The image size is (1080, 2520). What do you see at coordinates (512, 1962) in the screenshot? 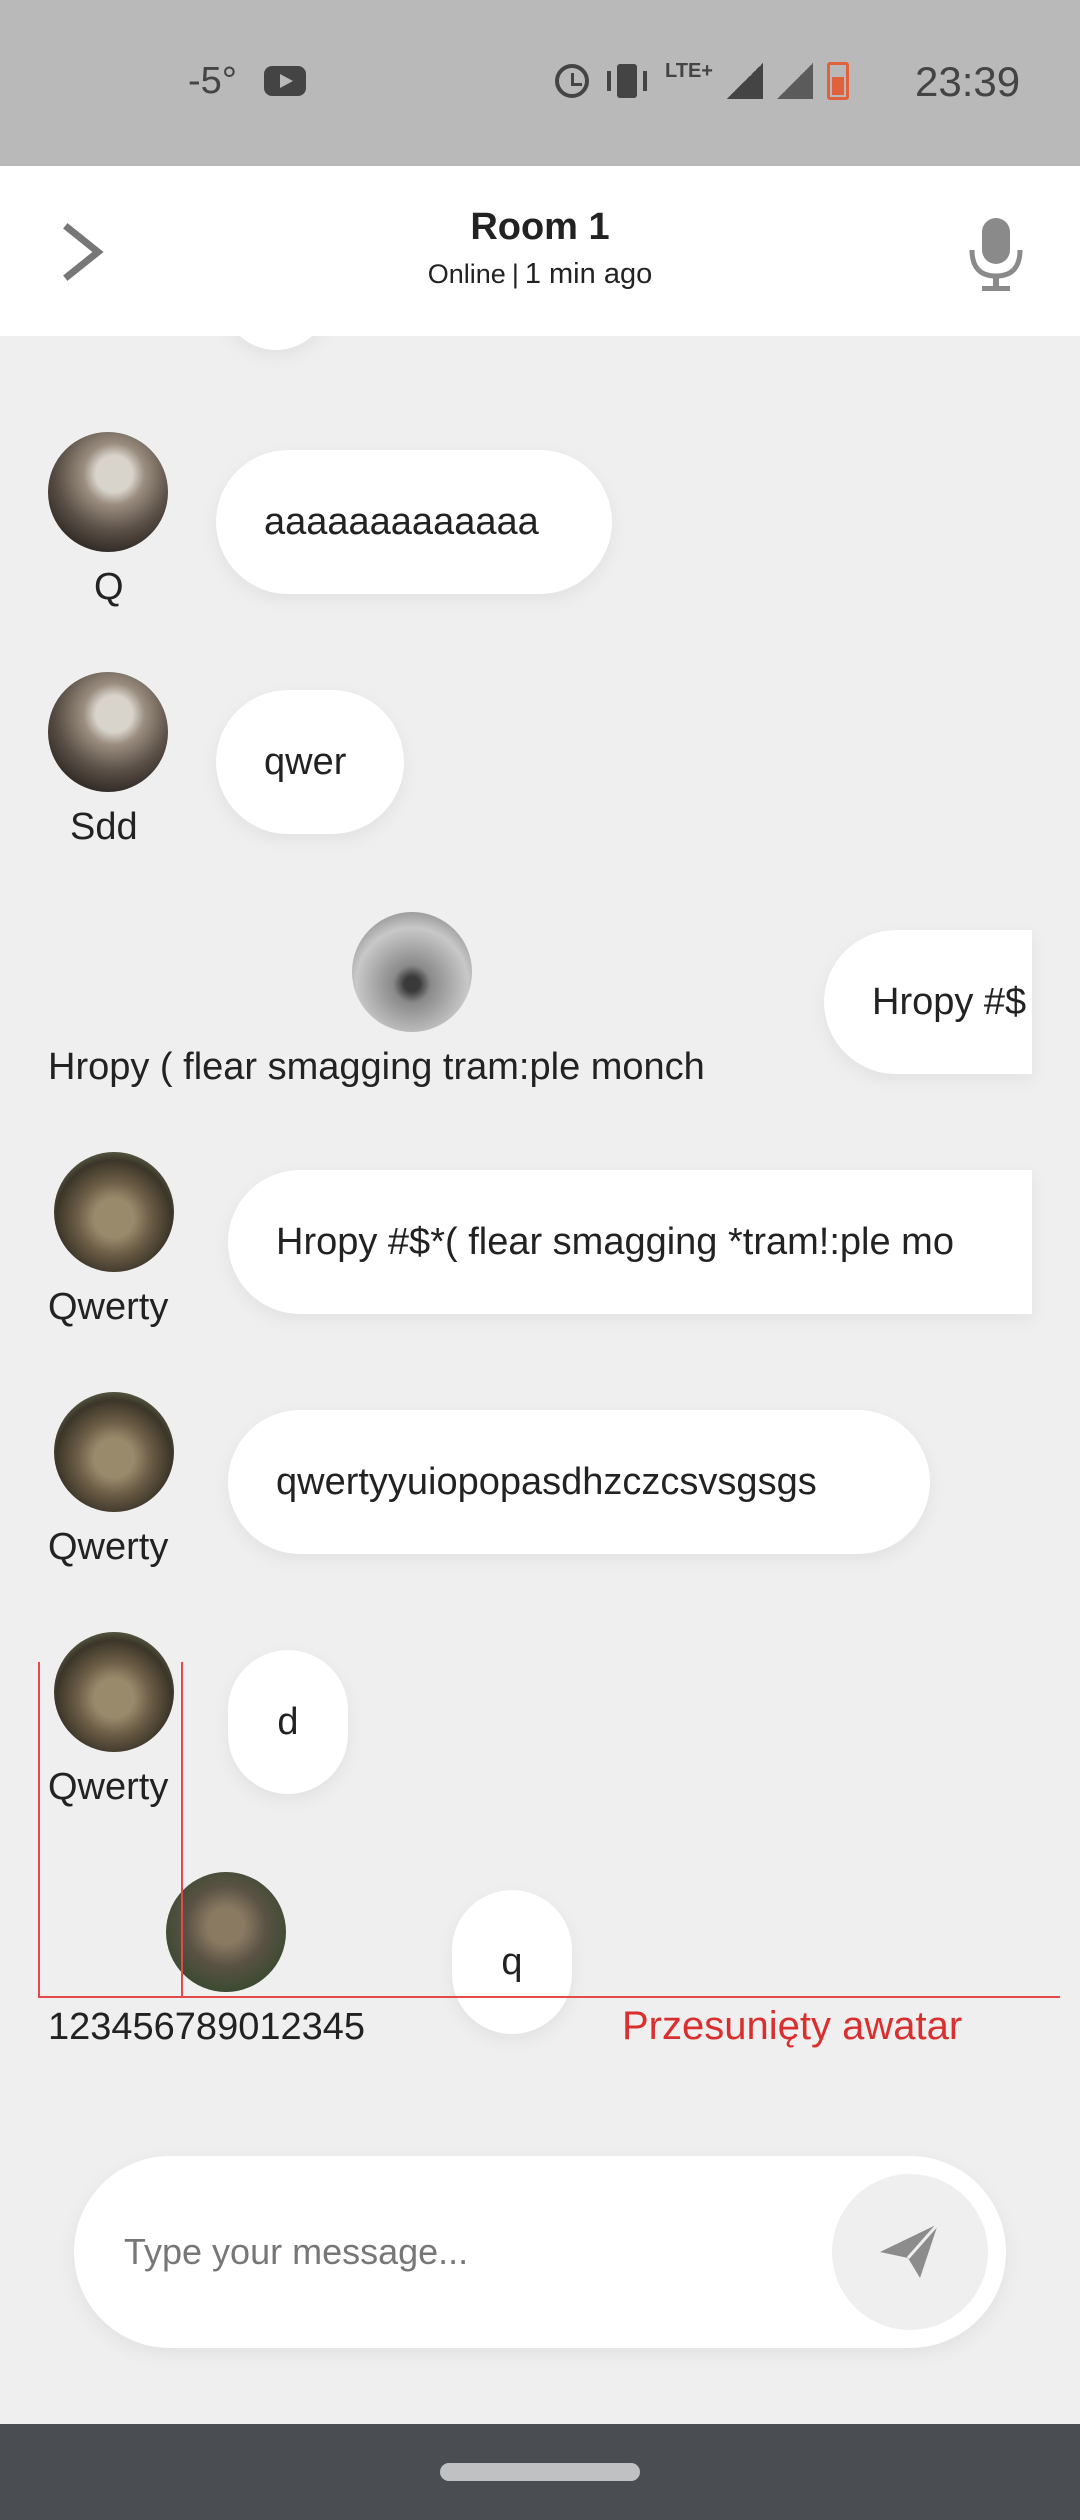
I see `message-bubble: q` at bounding box center [512, 1962].